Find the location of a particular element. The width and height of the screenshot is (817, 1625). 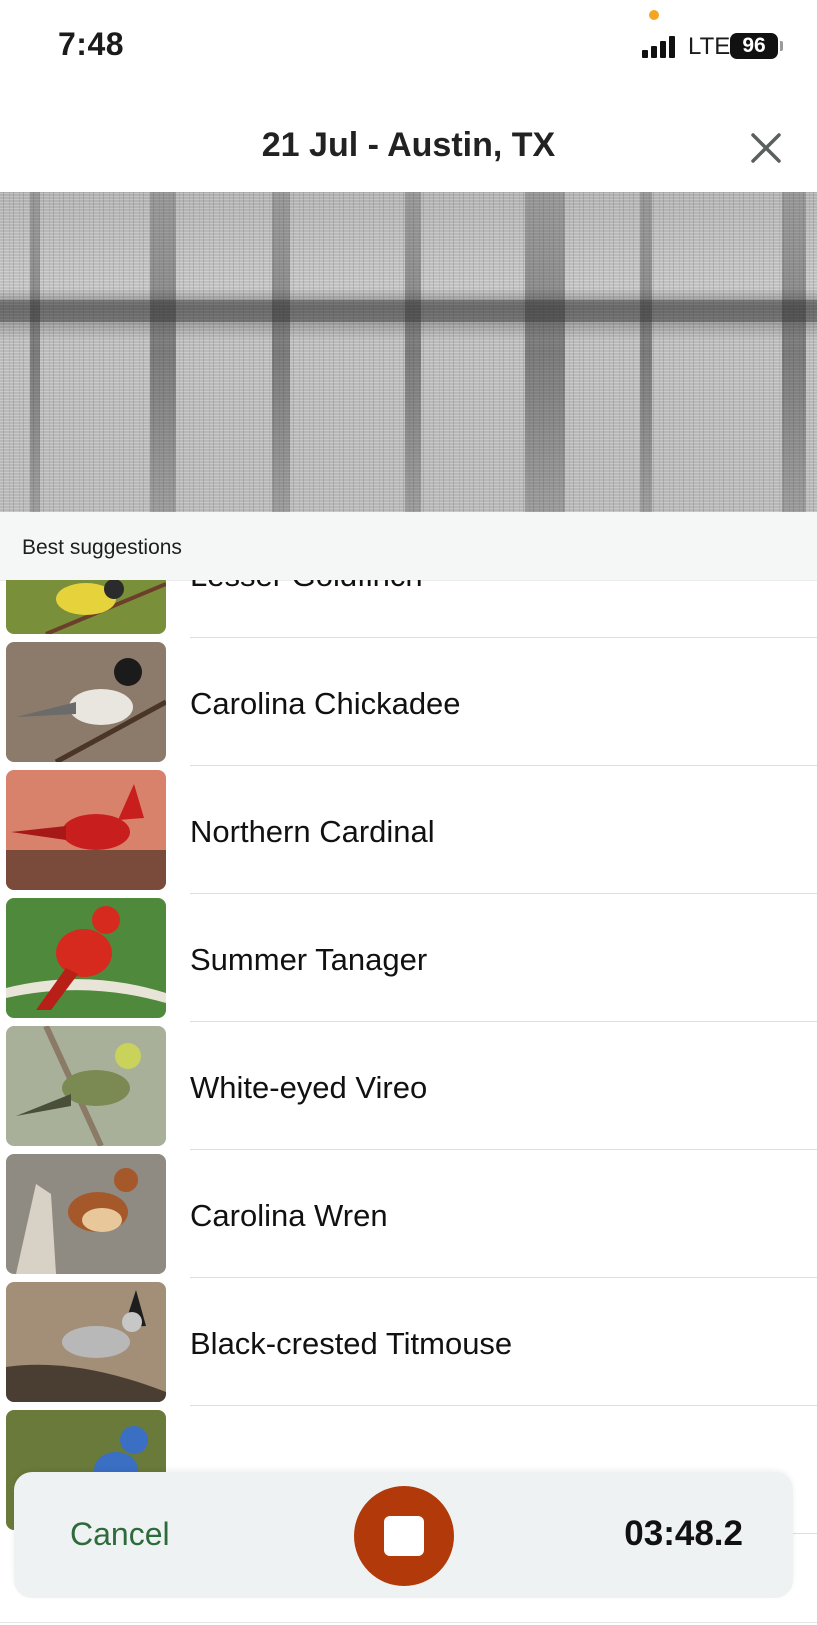

species-name: Carolina Chickadee is located at coordinates (325, 703).